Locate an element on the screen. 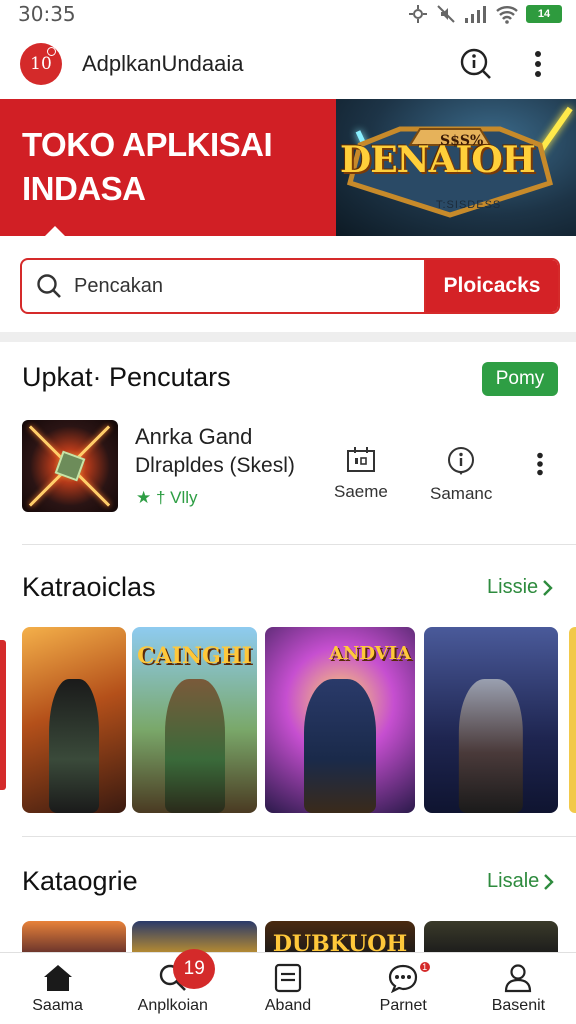 The width and height of the screenshot is (576, 1024). app-overflow-button is located at coordinates (540, 466).